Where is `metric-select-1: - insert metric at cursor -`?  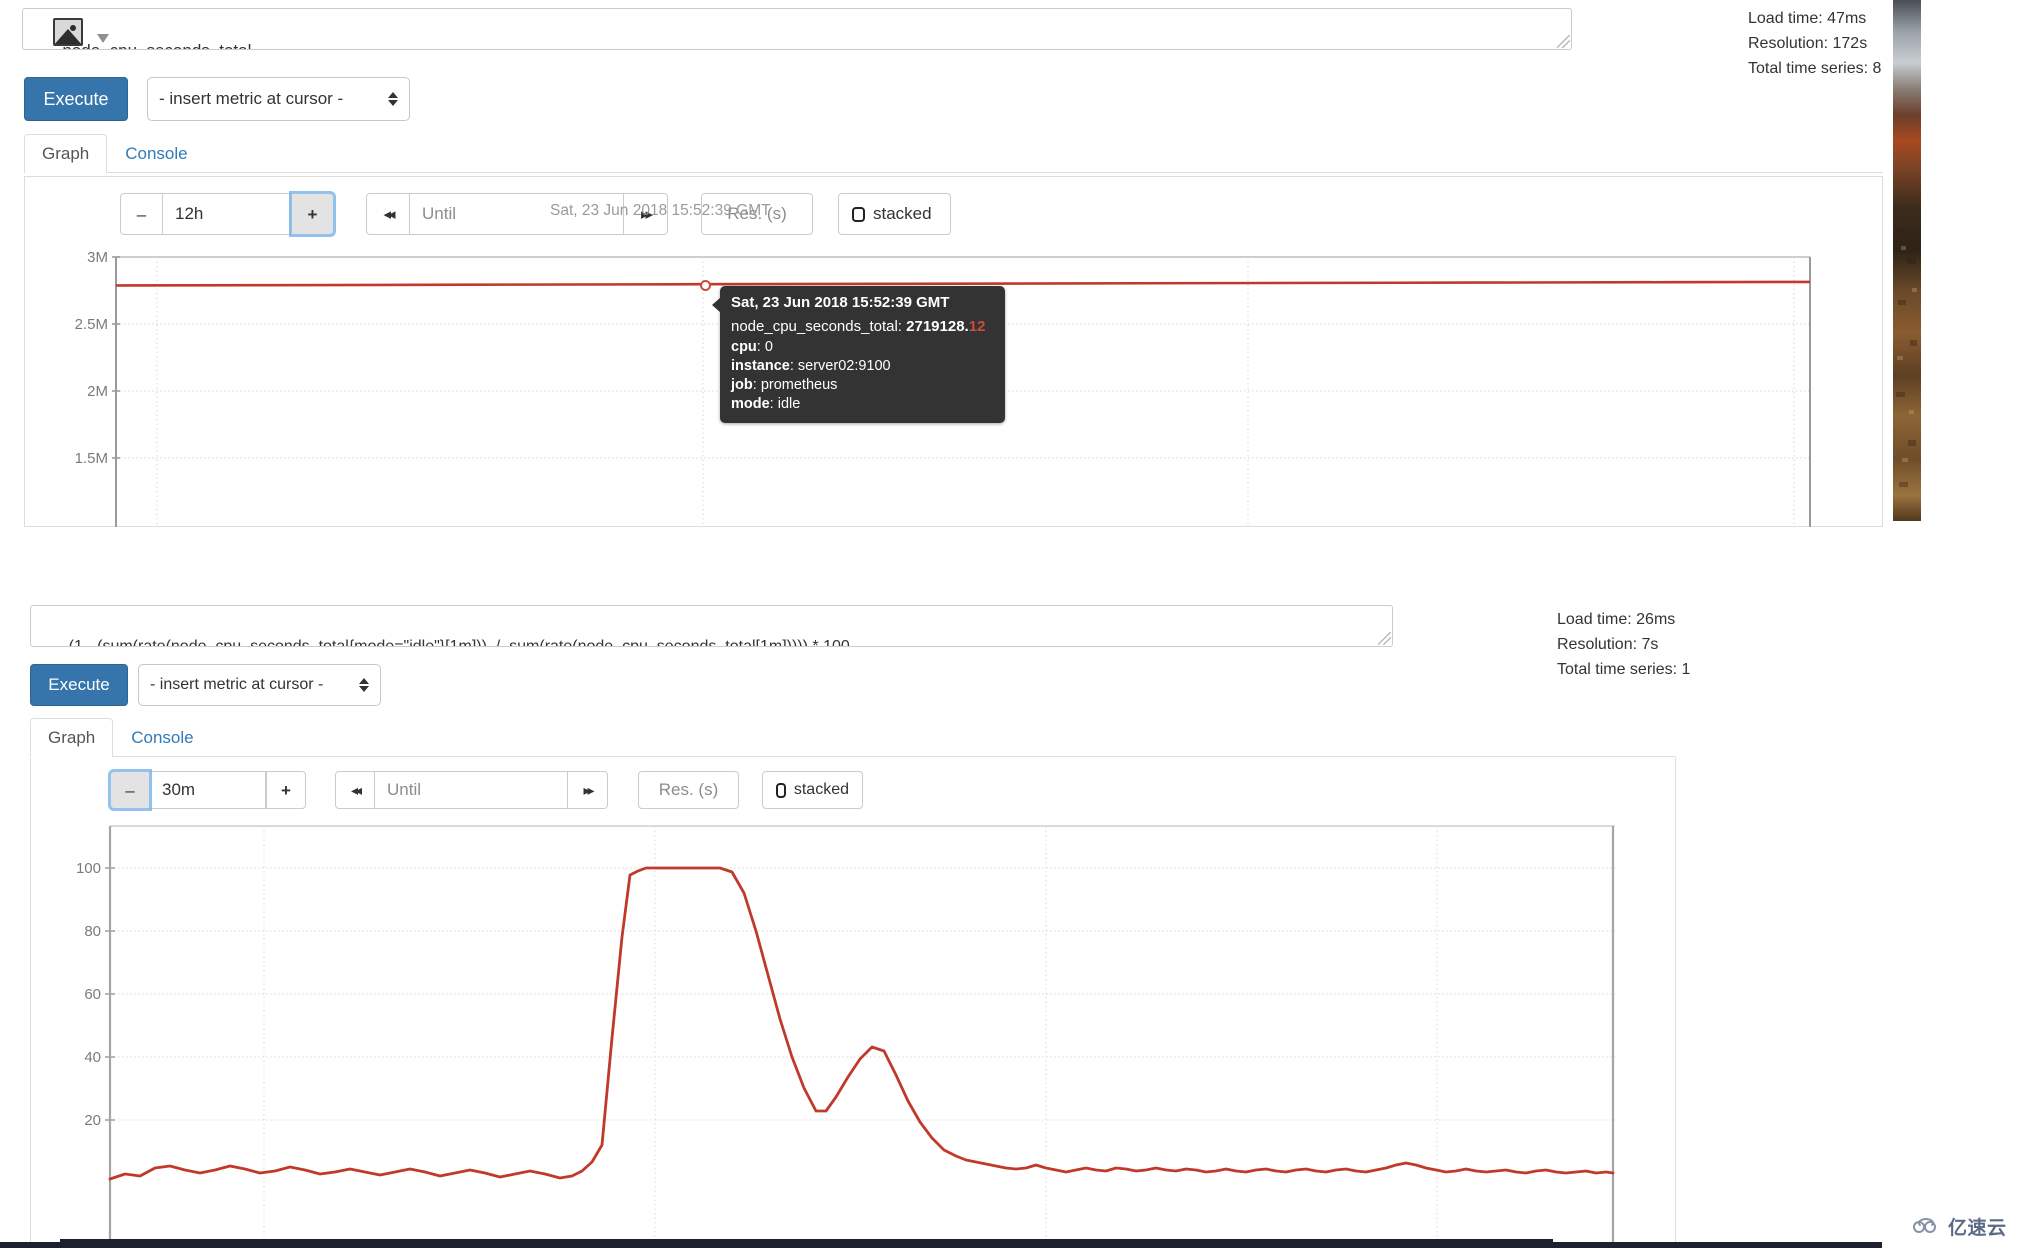
metric-select-1: - insert metric at cursor - is located at coordinates (278, 99).